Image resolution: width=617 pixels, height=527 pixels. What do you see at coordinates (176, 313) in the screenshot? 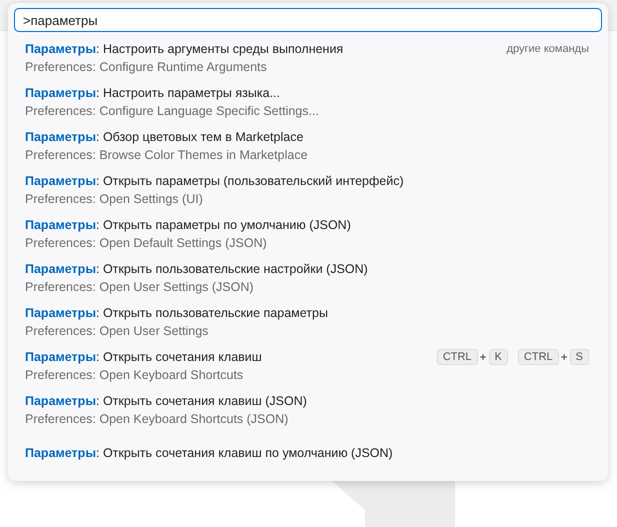
I see `command-label: Параметры: Открыть пользовательские параметры` at bounding box center [176, 313].